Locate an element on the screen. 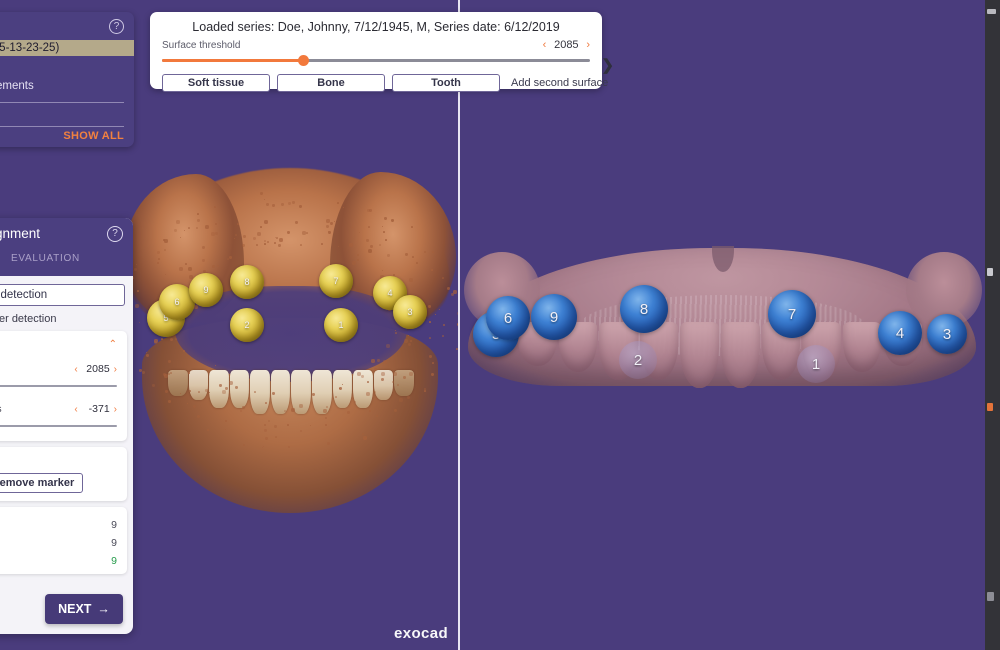 This screenshot has height=650, width=1000. threshold-patient-stepper: ‹ 2085 › is located at coordinates (95, 369).